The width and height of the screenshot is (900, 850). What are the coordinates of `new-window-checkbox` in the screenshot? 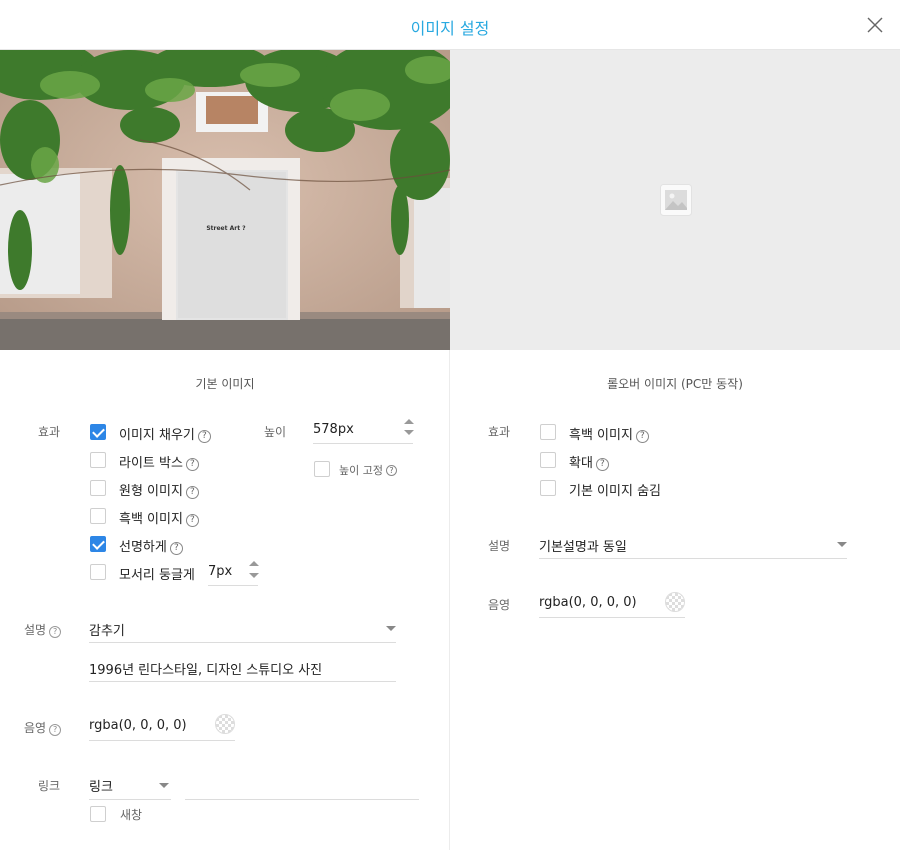 It's located at (98, 814).